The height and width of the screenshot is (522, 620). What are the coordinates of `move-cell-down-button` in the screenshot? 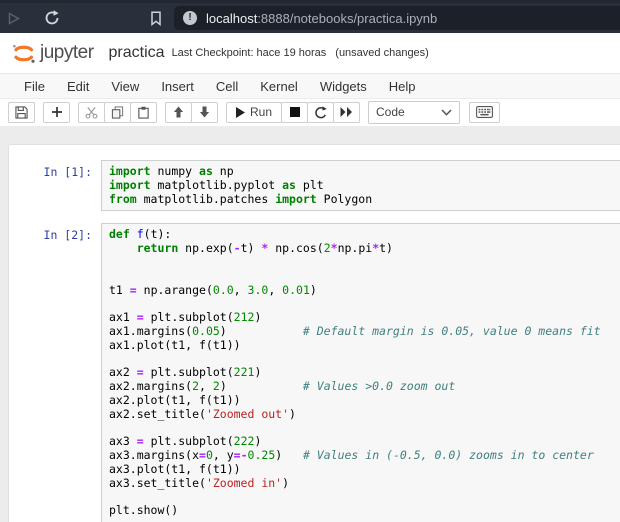 It's located at (204, 112).